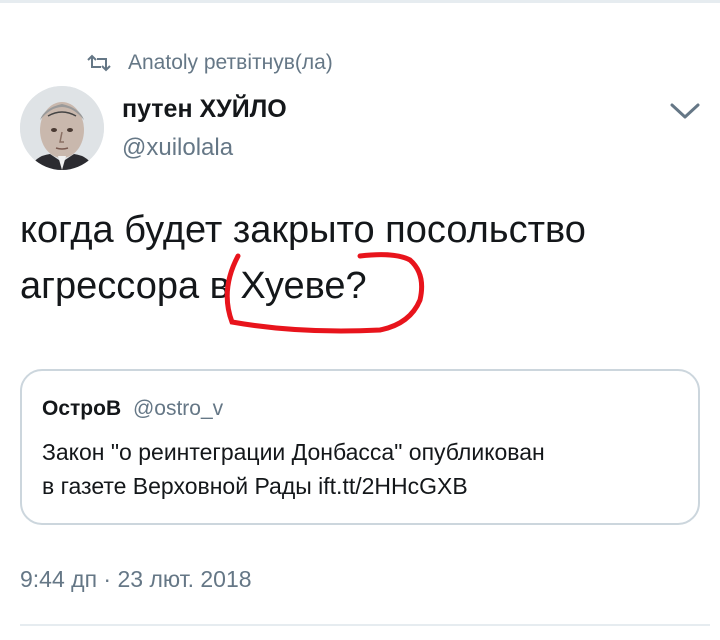 This screenshot has height=640, width=720. What do you see at coordinates (283, 286) in the screenshot?
I see `tweet-text-highlighted: в Хуеве?` at bounding box center [283, 286].